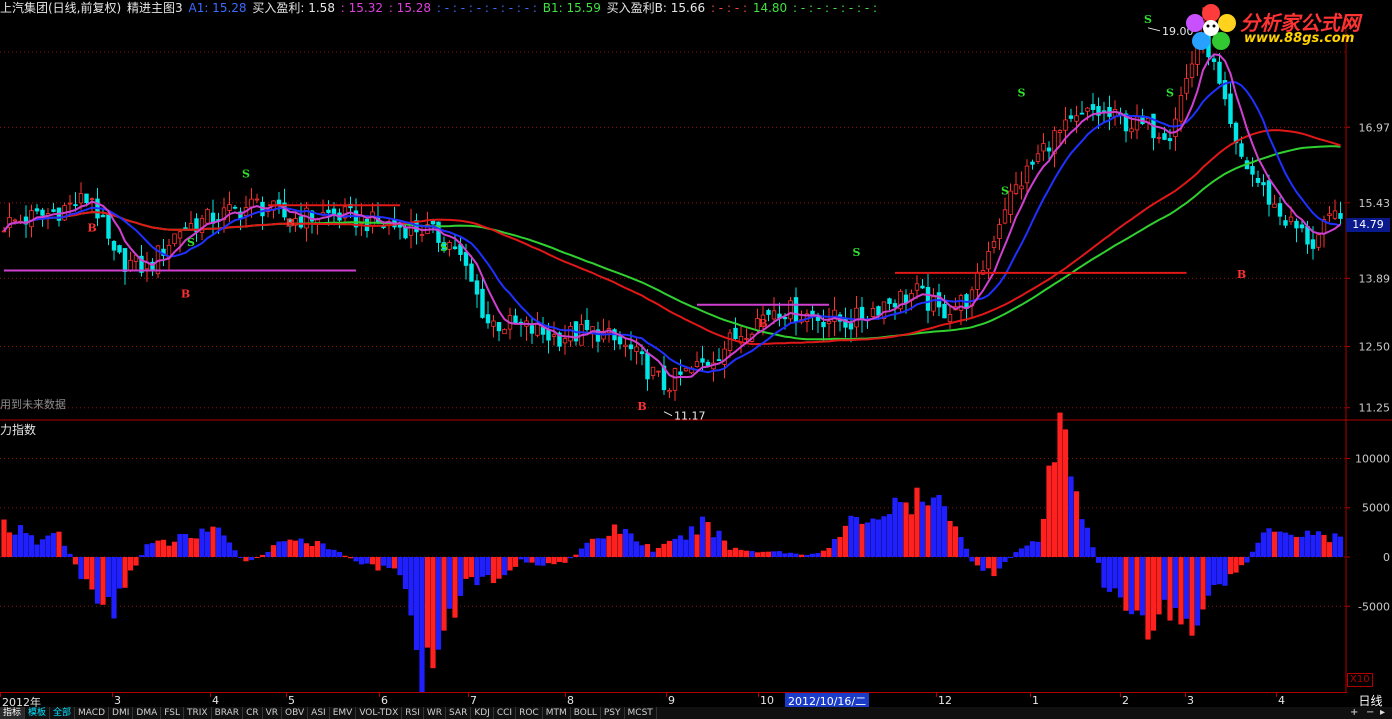 Image resolution: width=1392 pixels, height=719 pixels. I want to click on plus-button: +, so click(1354, 712).